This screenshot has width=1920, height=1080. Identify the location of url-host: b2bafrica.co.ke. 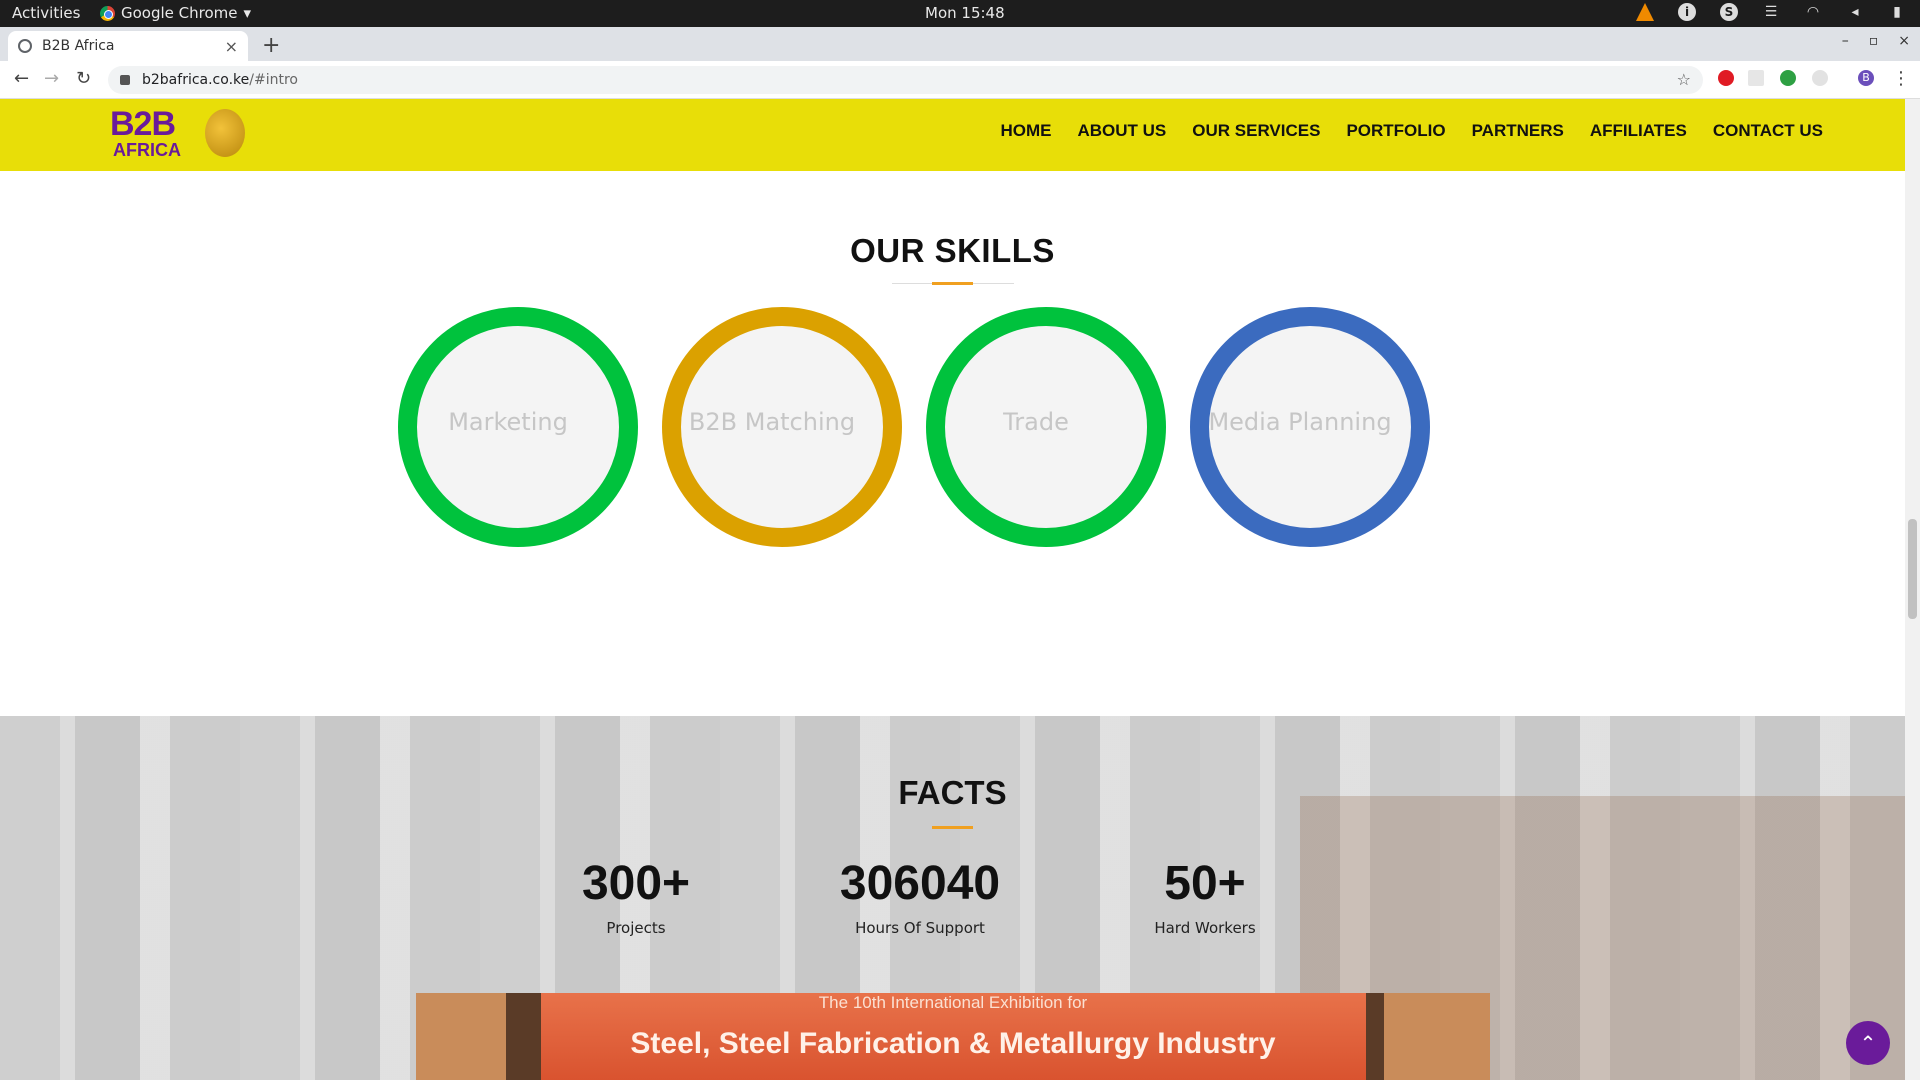
(196, 80).